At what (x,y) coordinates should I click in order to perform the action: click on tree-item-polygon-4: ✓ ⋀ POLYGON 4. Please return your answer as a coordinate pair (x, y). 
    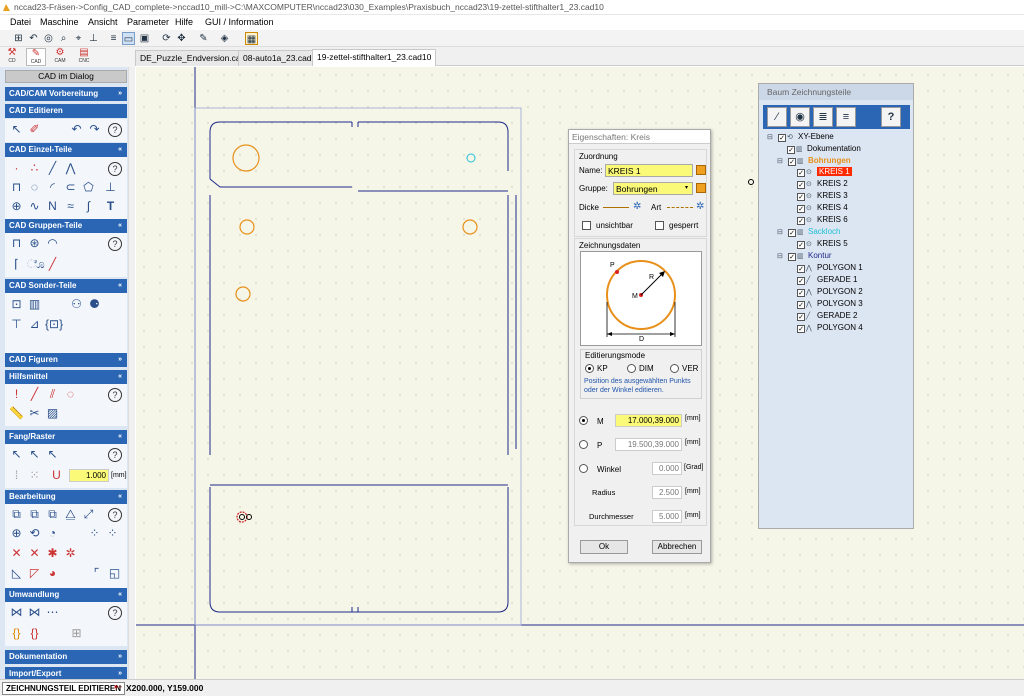
    Looking at the image, I should click on (830, 327).